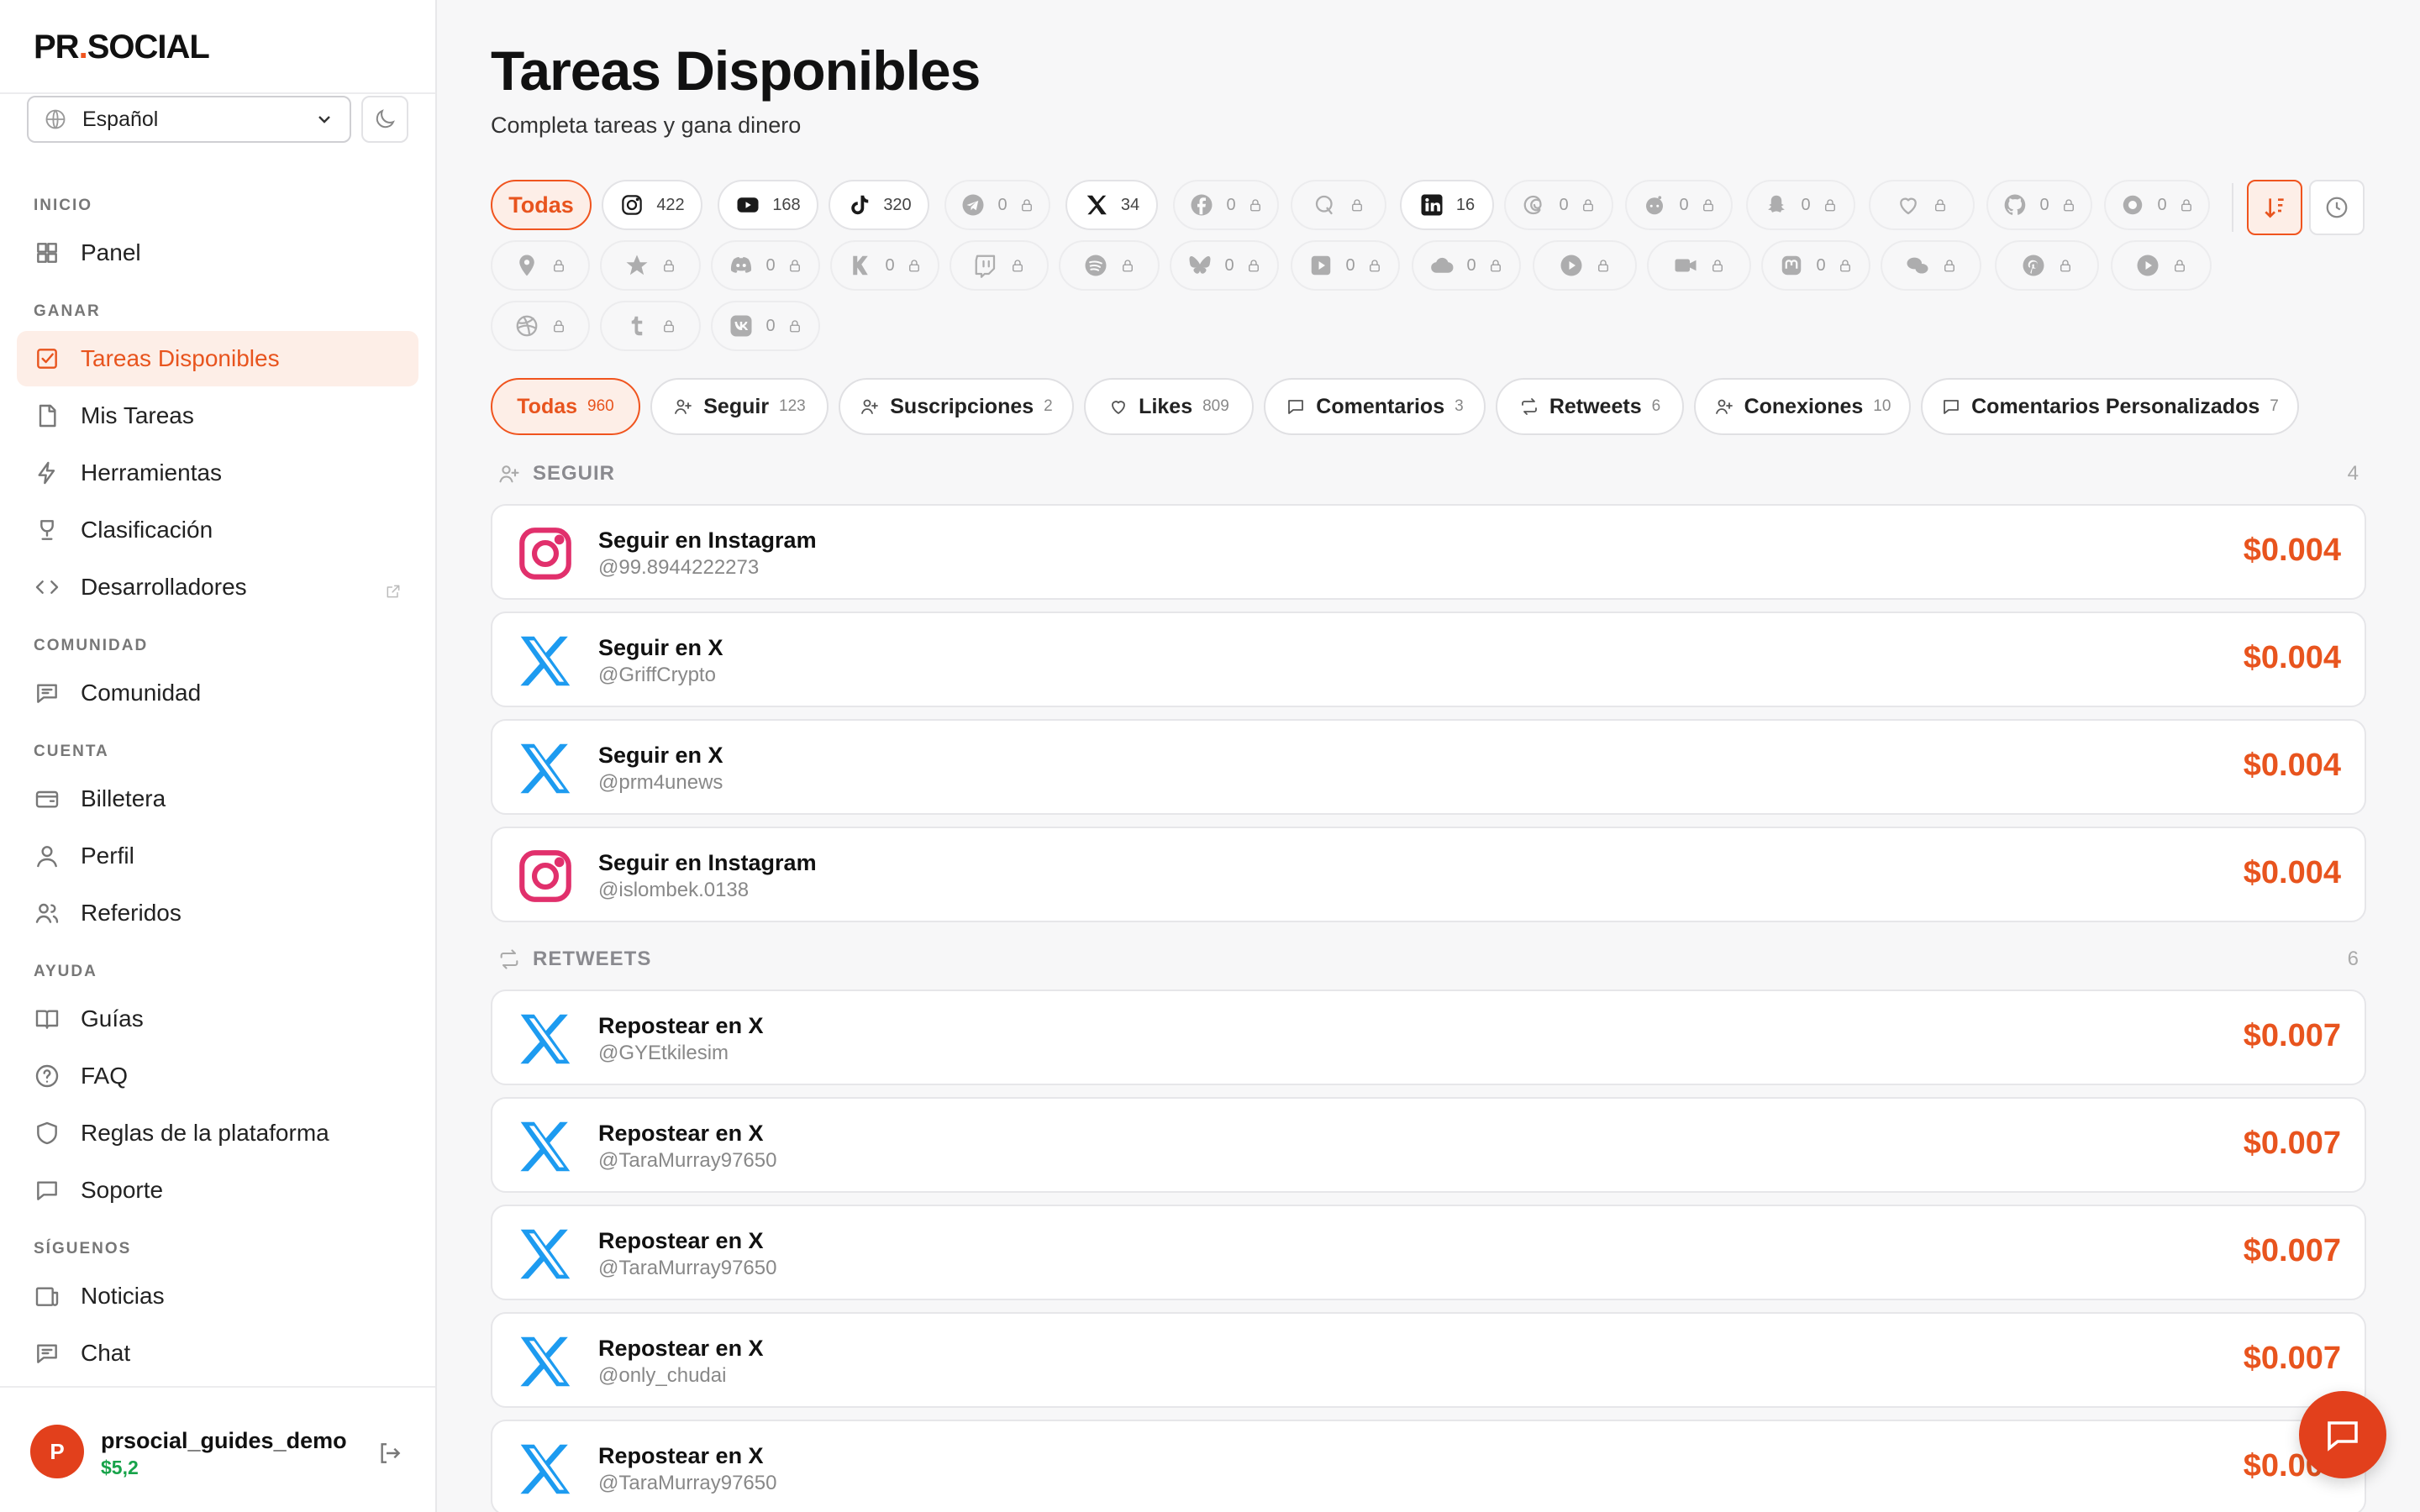  What do you see at coordinates (768, 205) in the screenshot?
I see `platform-chip-youtube: 168` at bounding box center [768, 205].